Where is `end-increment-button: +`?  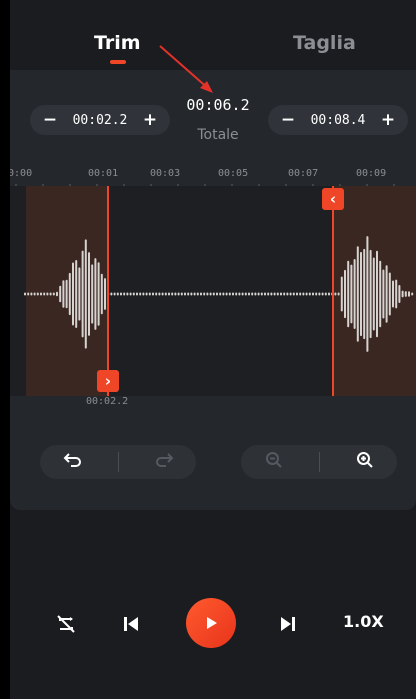 end-increment-button: + is located at coordinates (388, 120).